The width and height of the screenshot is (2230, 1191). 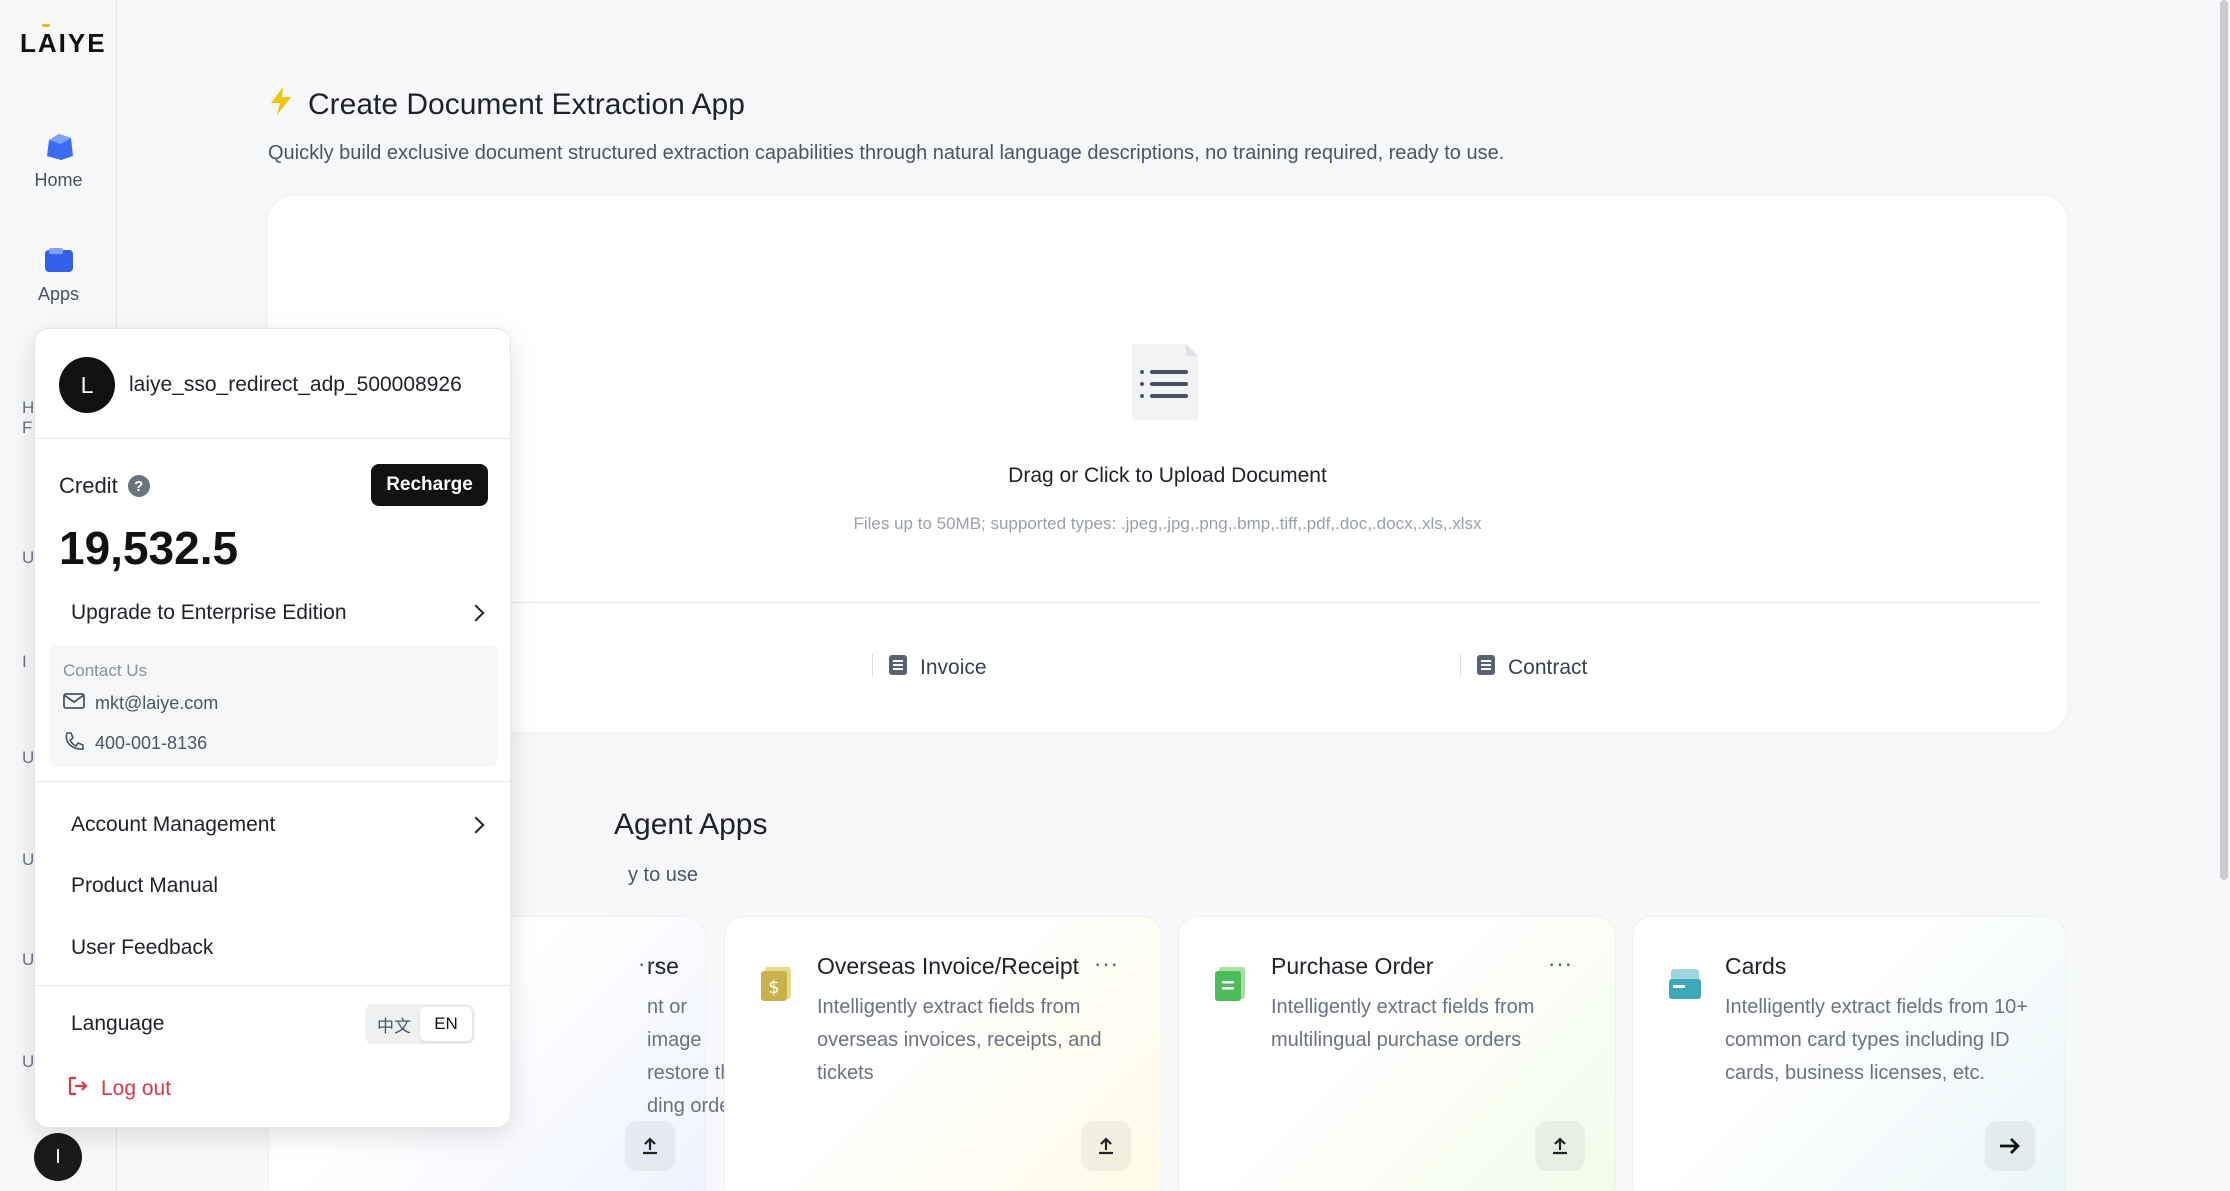 I want to click on phone-text: 400-001-8136, so click(x=151, y=743).